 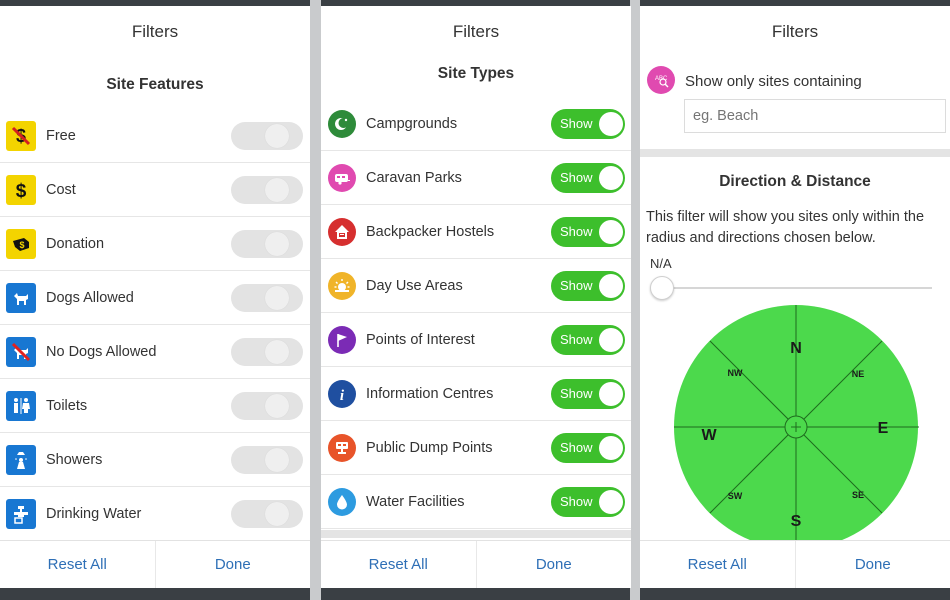 I want to click on site-type-label: Backpacker Hostels, so click(x=430, y=231).